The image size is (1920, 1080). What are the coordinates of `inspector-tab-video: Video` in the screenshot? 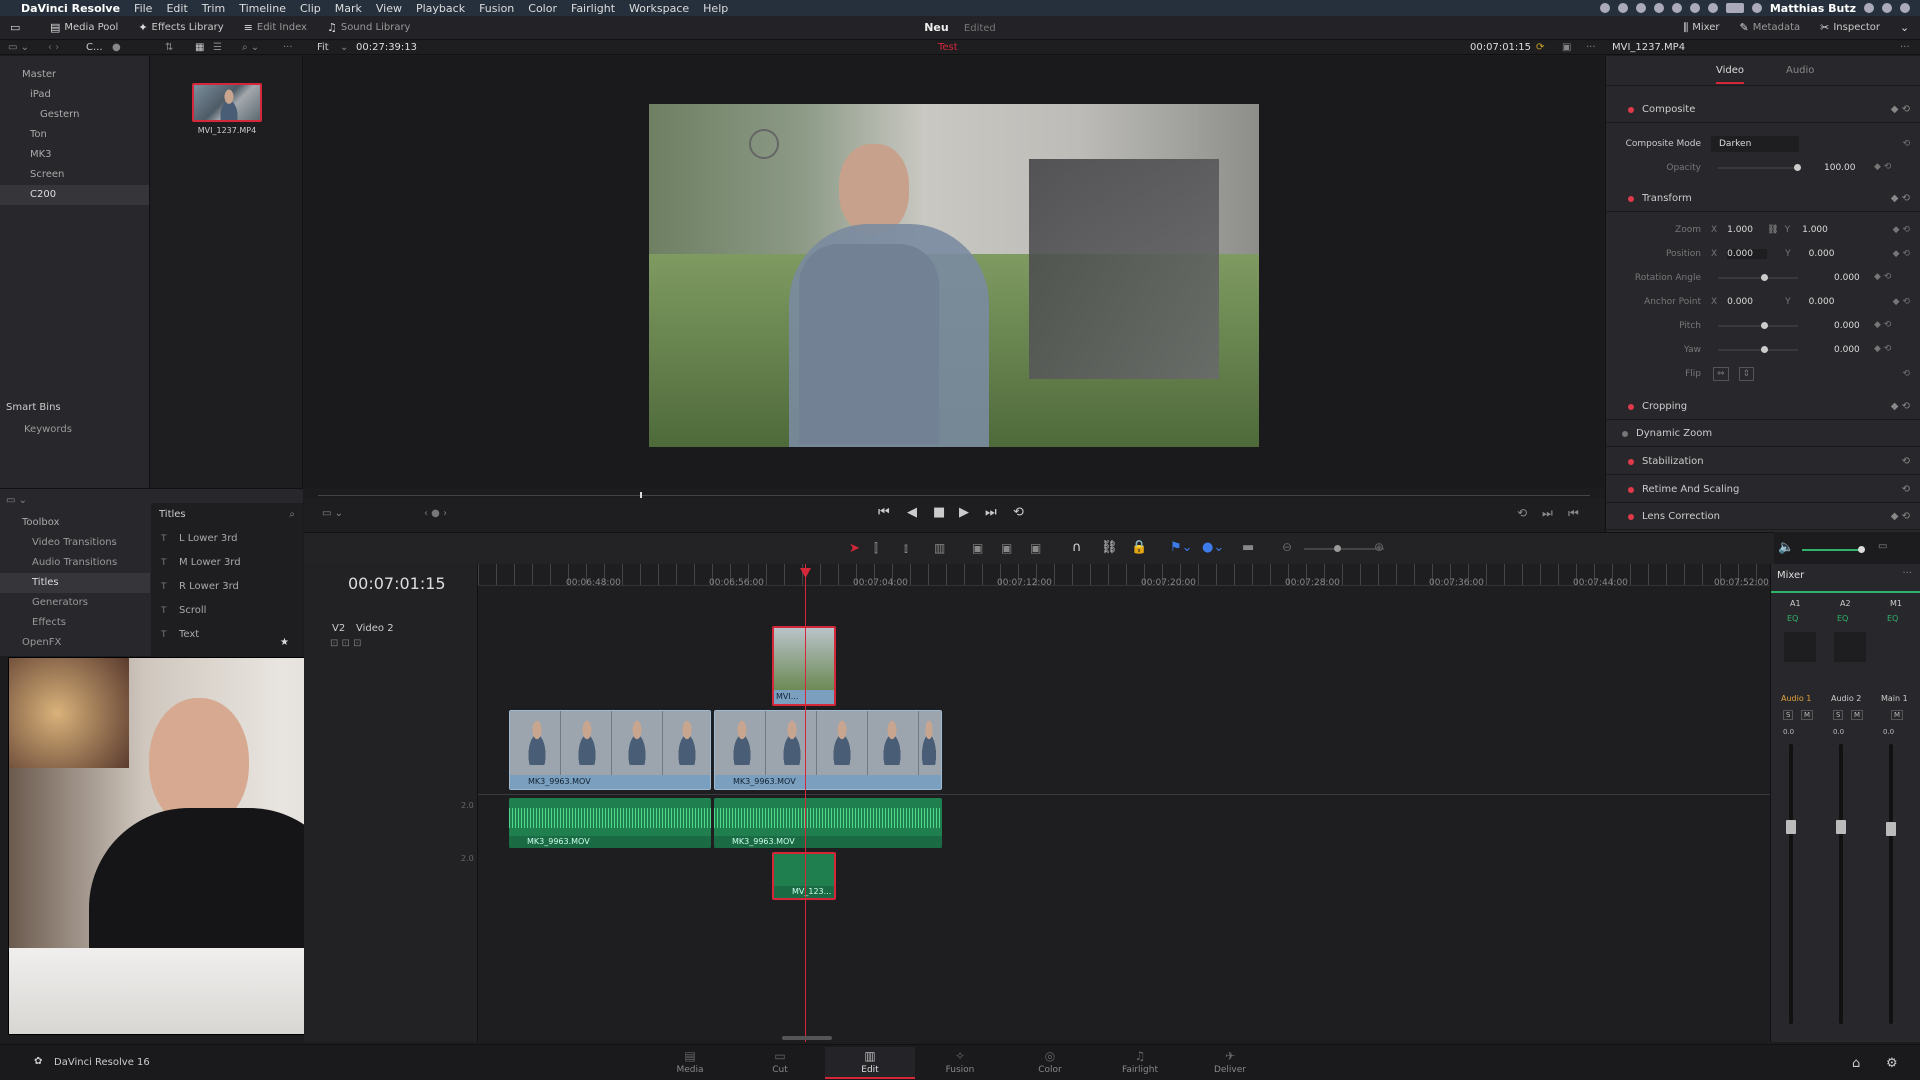 It's located at (1730, 74).